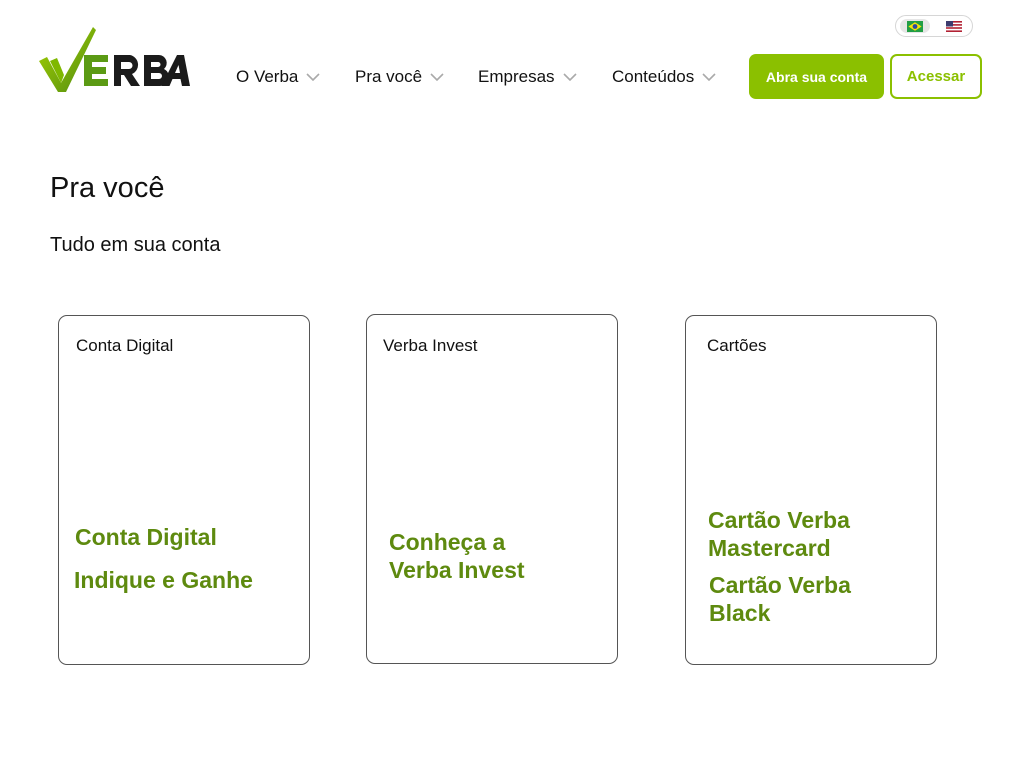  Describe the element at coordinates (163, 580) in the screenshot. I see `card-link-indique-e-ganhe: Indique e Ganhe` at that location.